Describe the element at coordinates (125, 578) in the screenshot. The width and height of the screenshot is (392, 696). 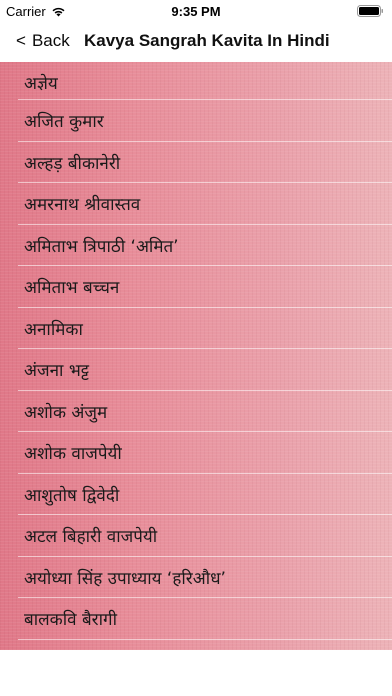
I see `list-item-label: अयोध्या सिंह उपाध्याय ‘हरिऔध’` at that location.